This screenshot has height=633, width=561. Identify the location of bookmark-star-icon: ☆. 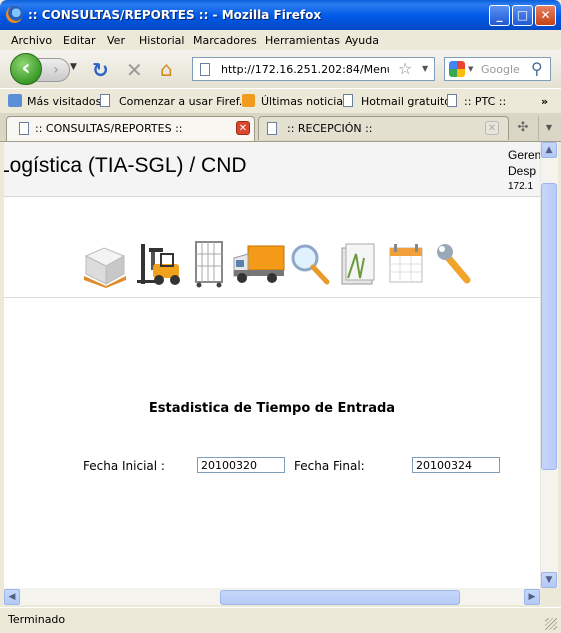
(405, 68).